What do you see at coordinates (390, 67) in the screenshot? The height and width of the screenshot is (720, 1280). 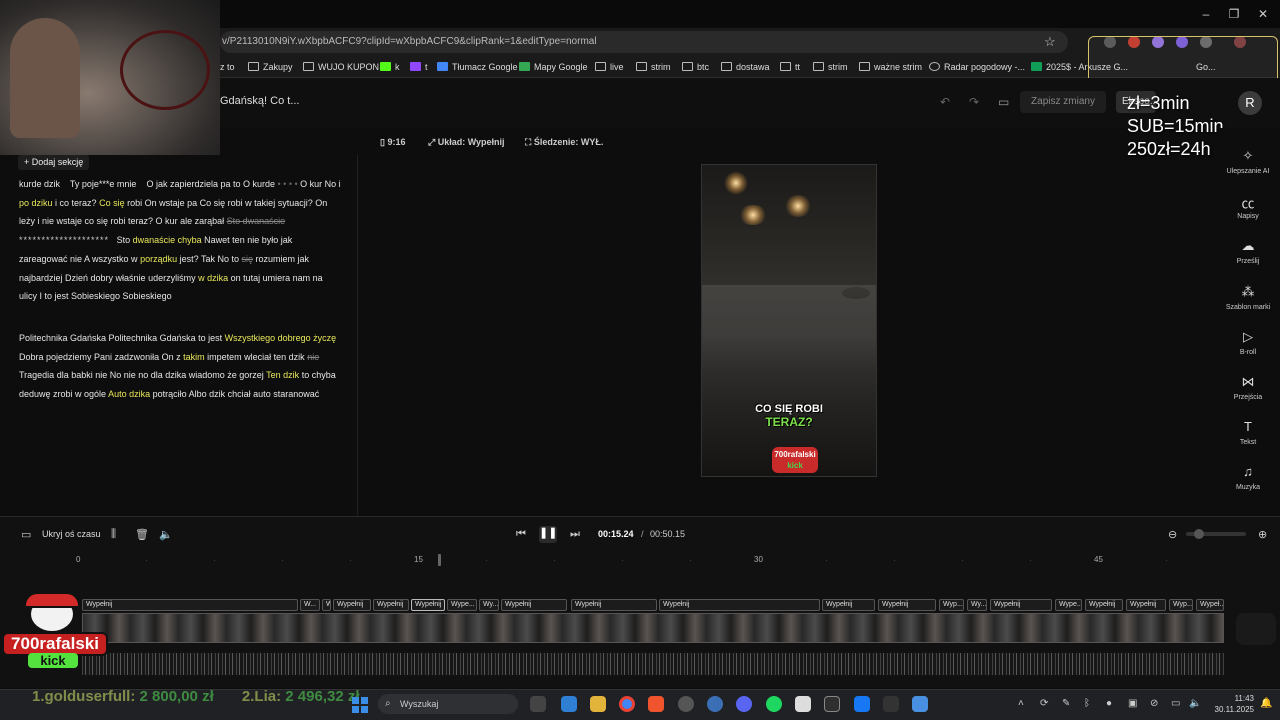 I see `bookmark-item: k` at bounding box center [390, 67].